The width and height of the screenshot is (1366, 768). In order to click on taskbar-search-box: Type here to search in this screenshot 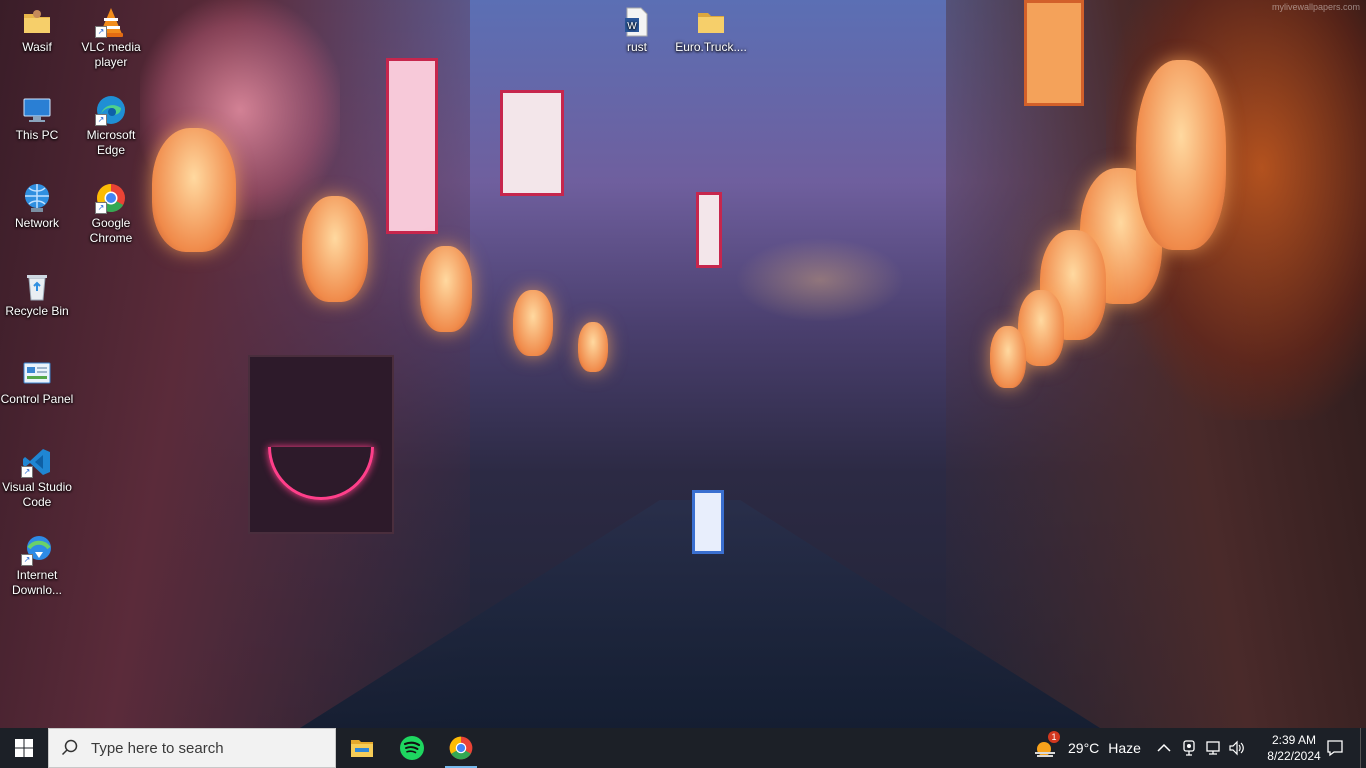, I will do `click(192, 748)`.